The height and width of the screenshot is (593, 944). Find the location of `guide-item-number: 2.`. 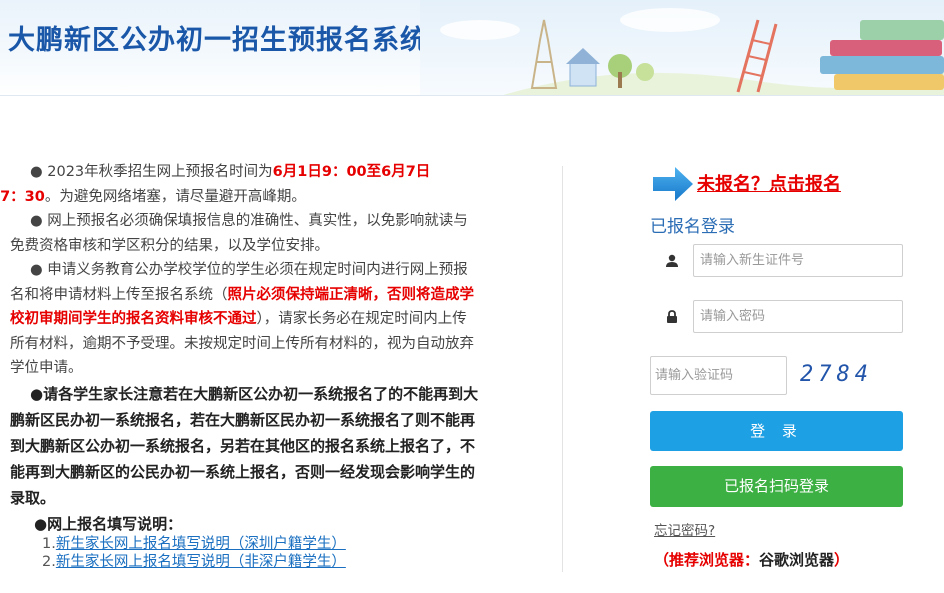

guide-item-number: 2. is located at coordinates (49, 561).